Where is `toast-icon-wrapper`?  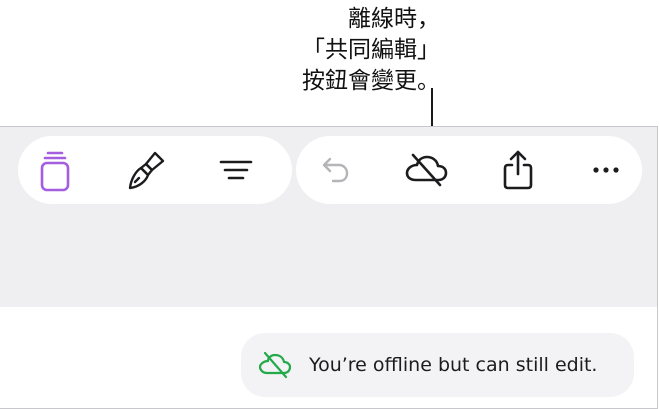
toast-icon-wrapper is located at coordinates (275, 365).